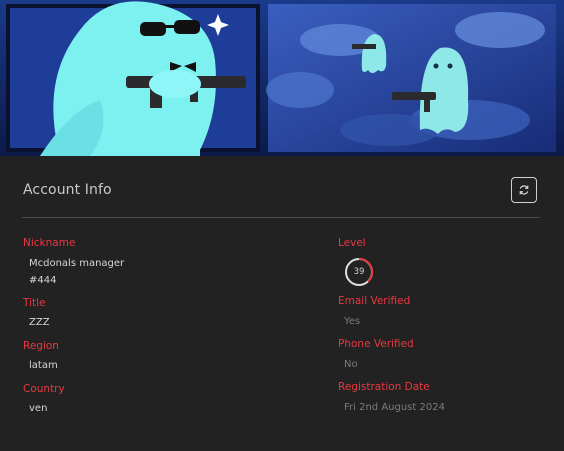  I want to click on refresh-icon, so click(524, 190).